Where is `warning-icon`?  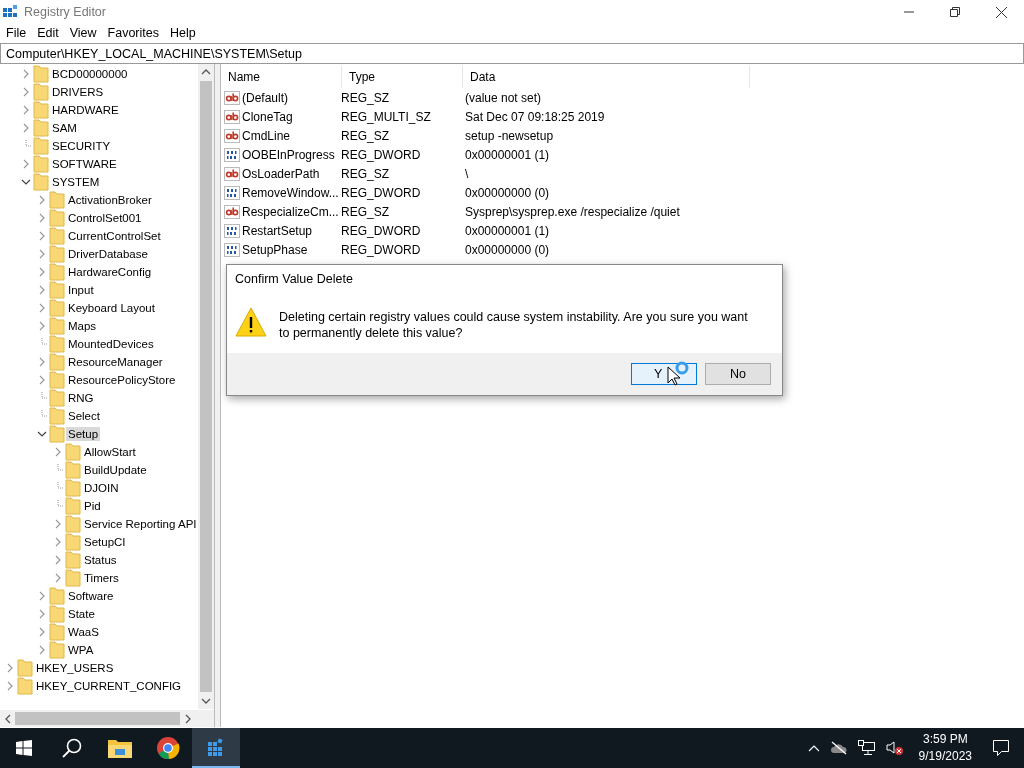
warning-icon is located at coordinates (251, 322).